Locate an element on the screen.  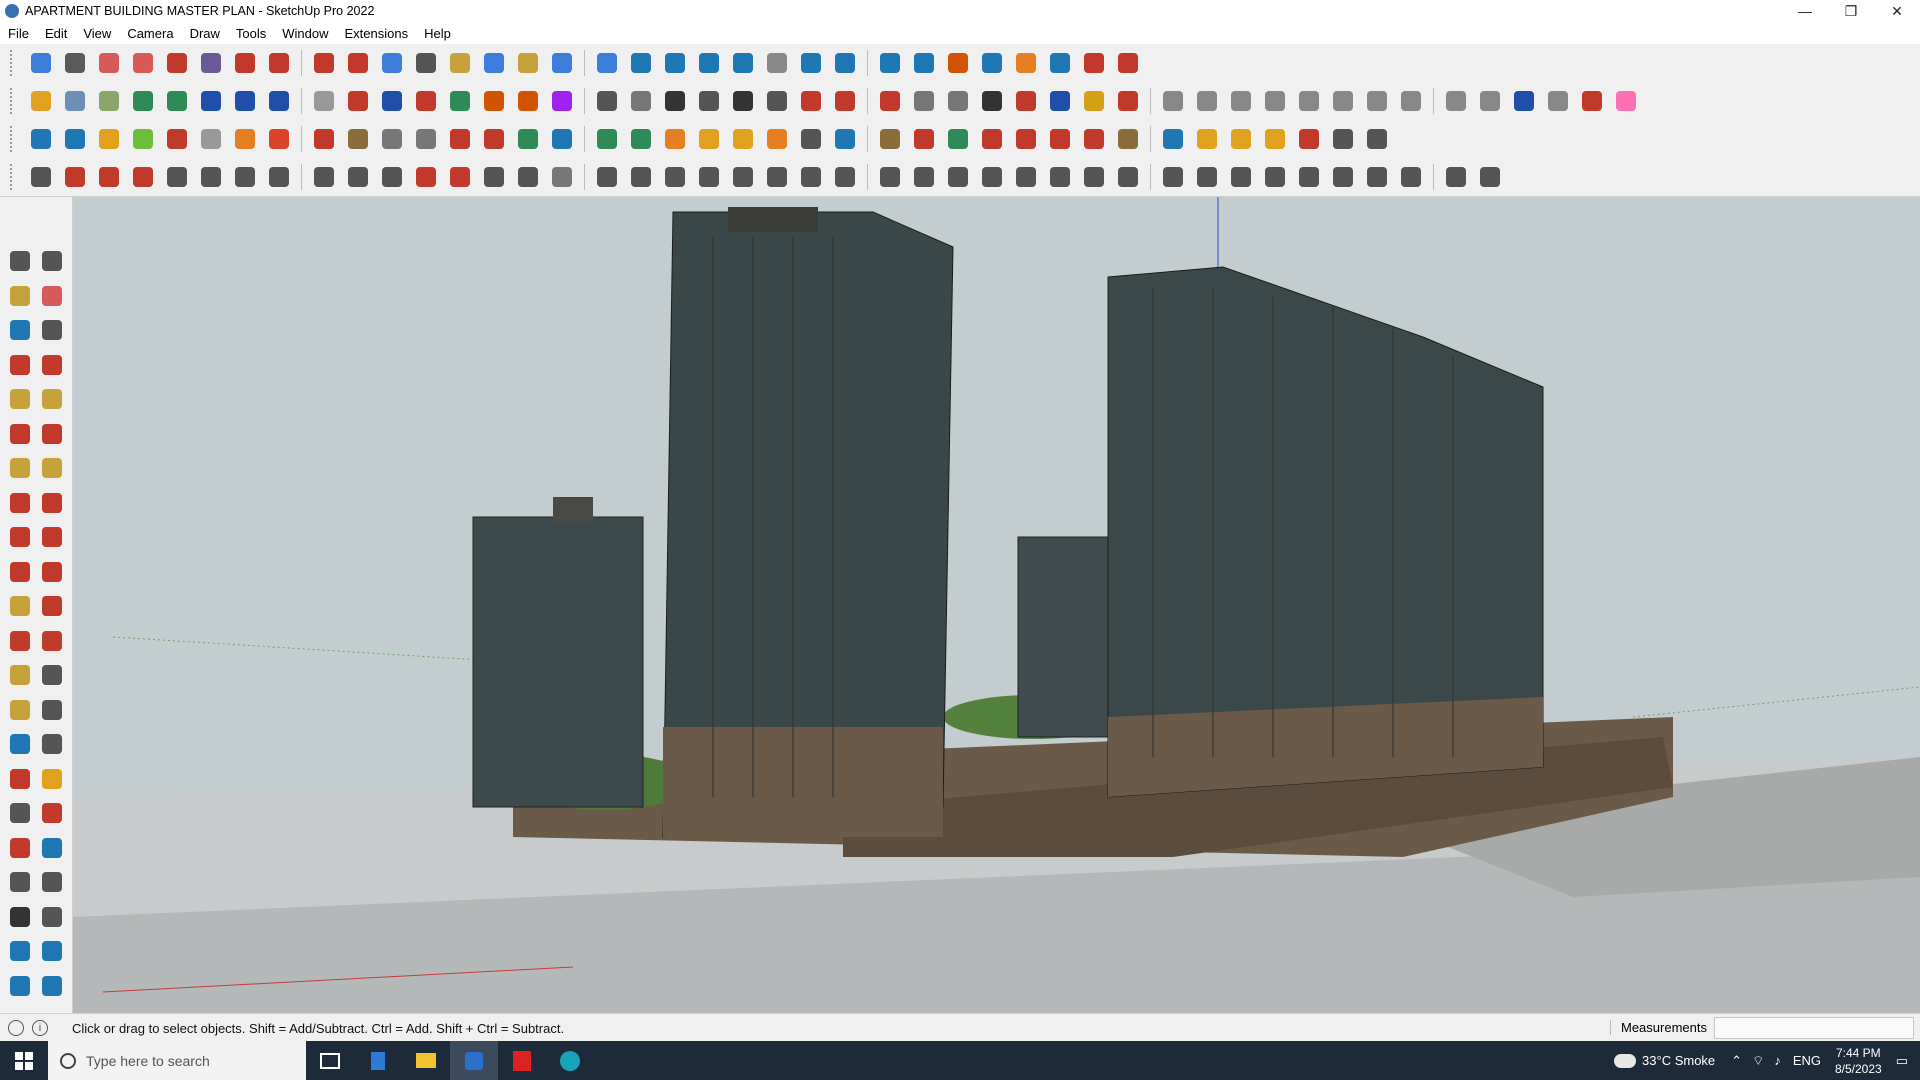
credits-icon is located at coordinates (16, 1028).